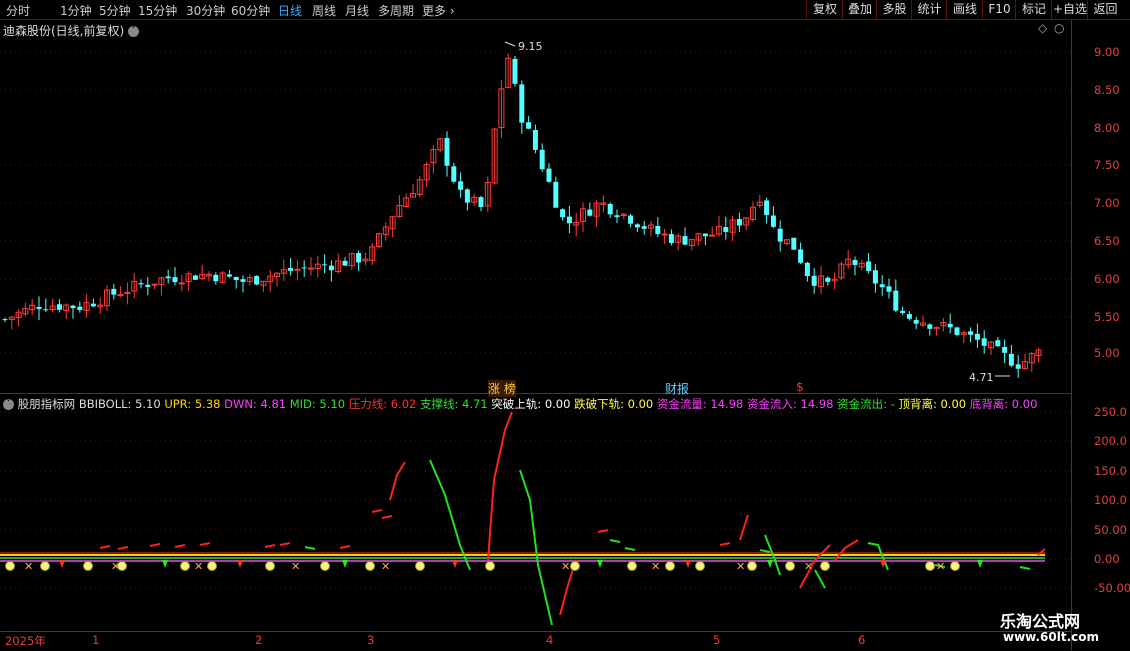  Describe the element at coordinates (71, 30) in the screenshot. I see `main-chart-title: 迪森股份(日线,前复权) ˅` at that location.